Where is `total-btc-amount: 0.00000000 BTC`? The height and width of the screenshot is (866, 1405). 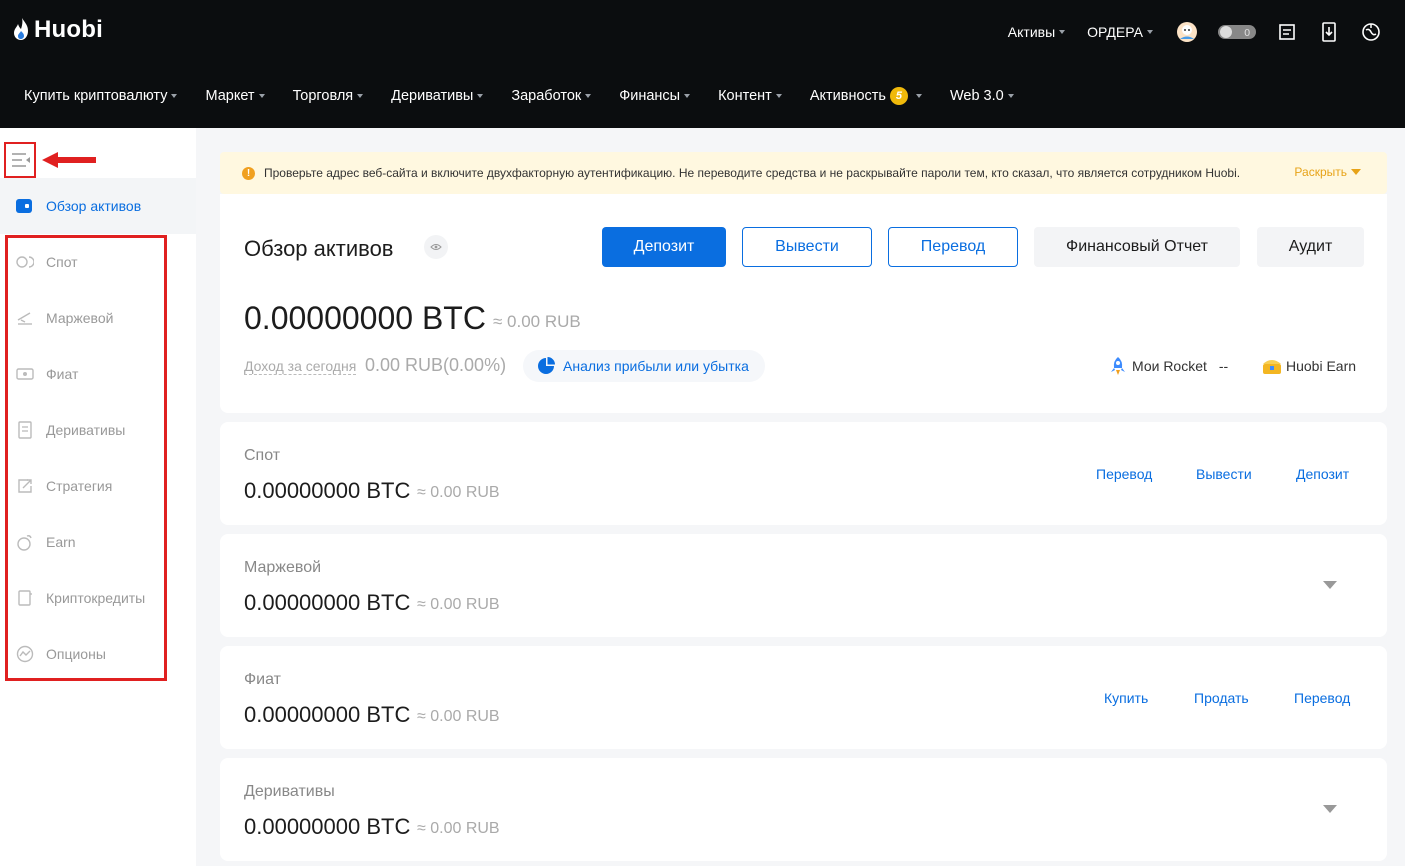
total-btc-amount: 0.00000000 BTC is located at coordinates (365, 318).